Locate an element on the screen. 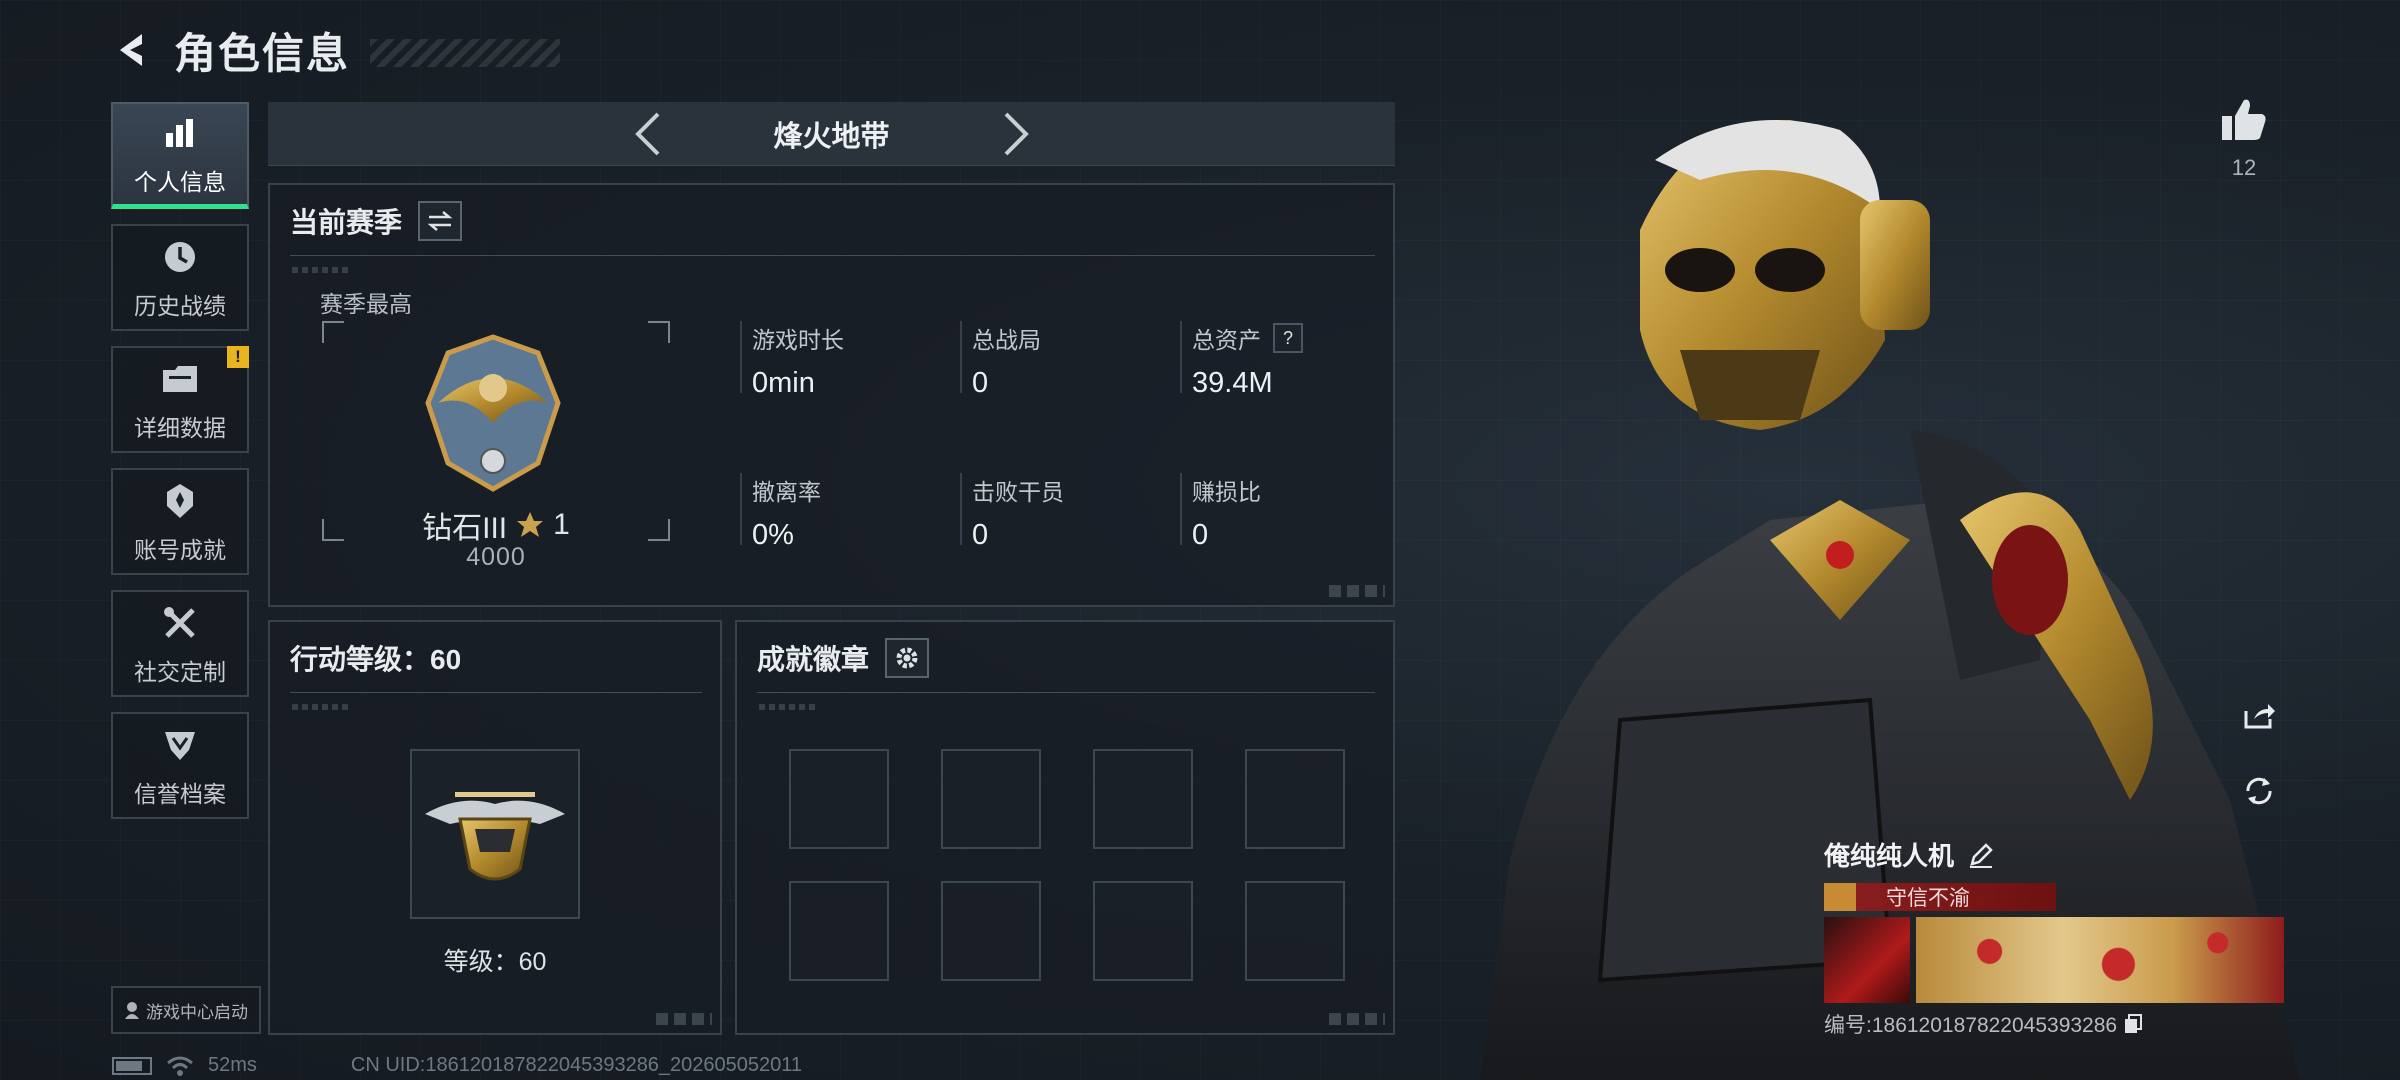 The height and width of the screenshot is (1080, 2400). star-icon is located at coordinates (530, 524).